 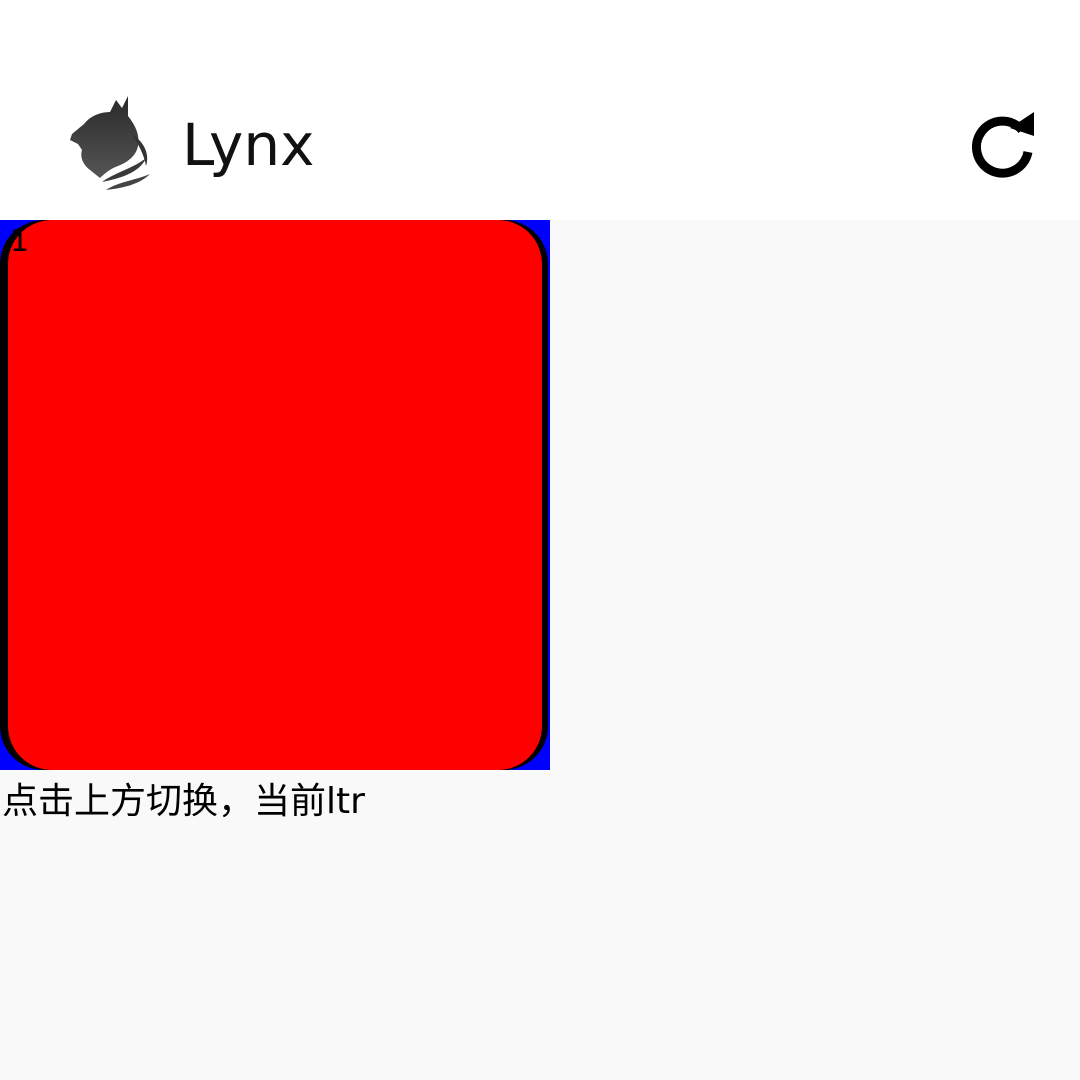 What do you see at coordinates (183, 801) in the screenshot?
I see `direction-hint-text: 点击上方切换，当前ltr` at bounding box center [183, 801].